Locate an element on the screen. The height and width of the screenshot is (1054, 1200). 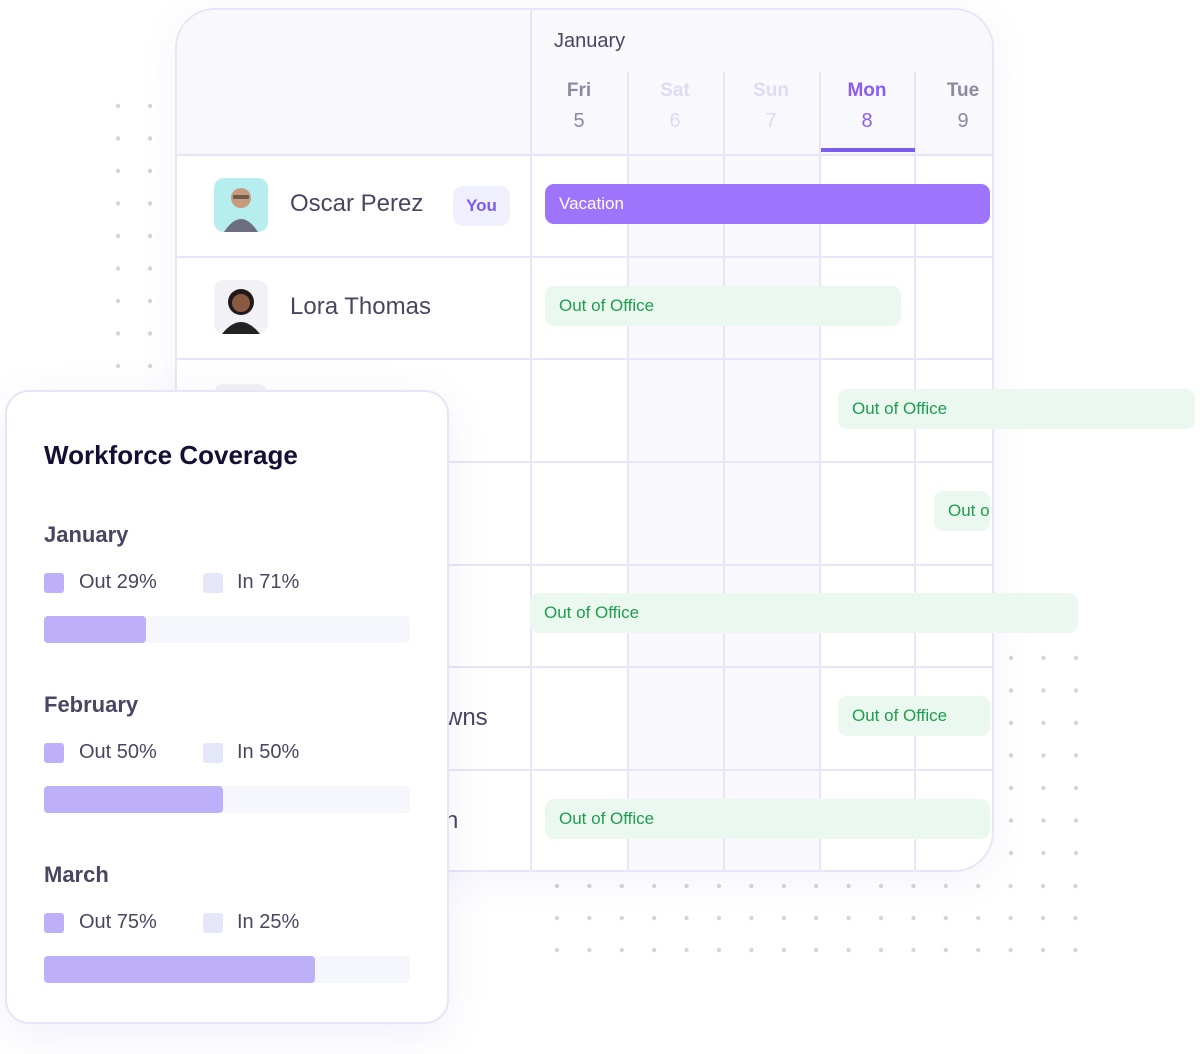
day-name: Sun is located at coordinates (771, 90).